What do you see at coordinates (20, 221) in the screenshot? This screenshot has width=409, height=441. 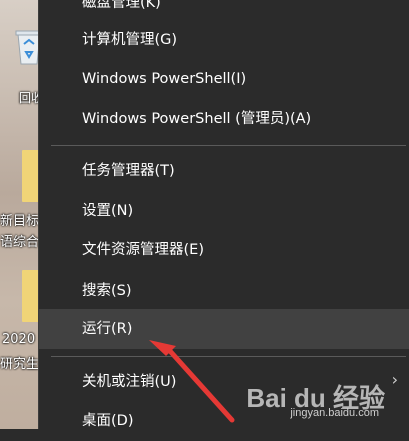 I see `desktop-file-label: 新目标` at bounding box center [20, 221].